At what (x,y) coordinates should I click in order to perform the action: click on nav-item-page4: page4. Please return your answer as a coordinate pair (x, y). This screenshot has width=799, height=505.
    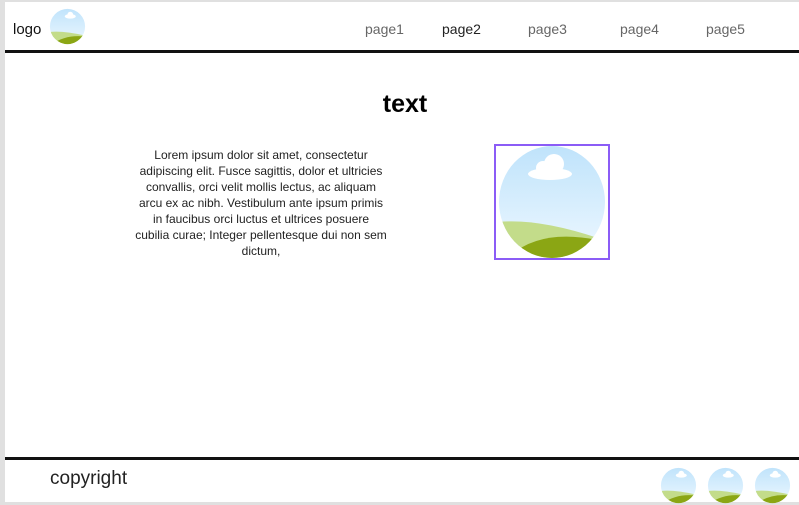
    Looking at the image, I should click on (639, 29).